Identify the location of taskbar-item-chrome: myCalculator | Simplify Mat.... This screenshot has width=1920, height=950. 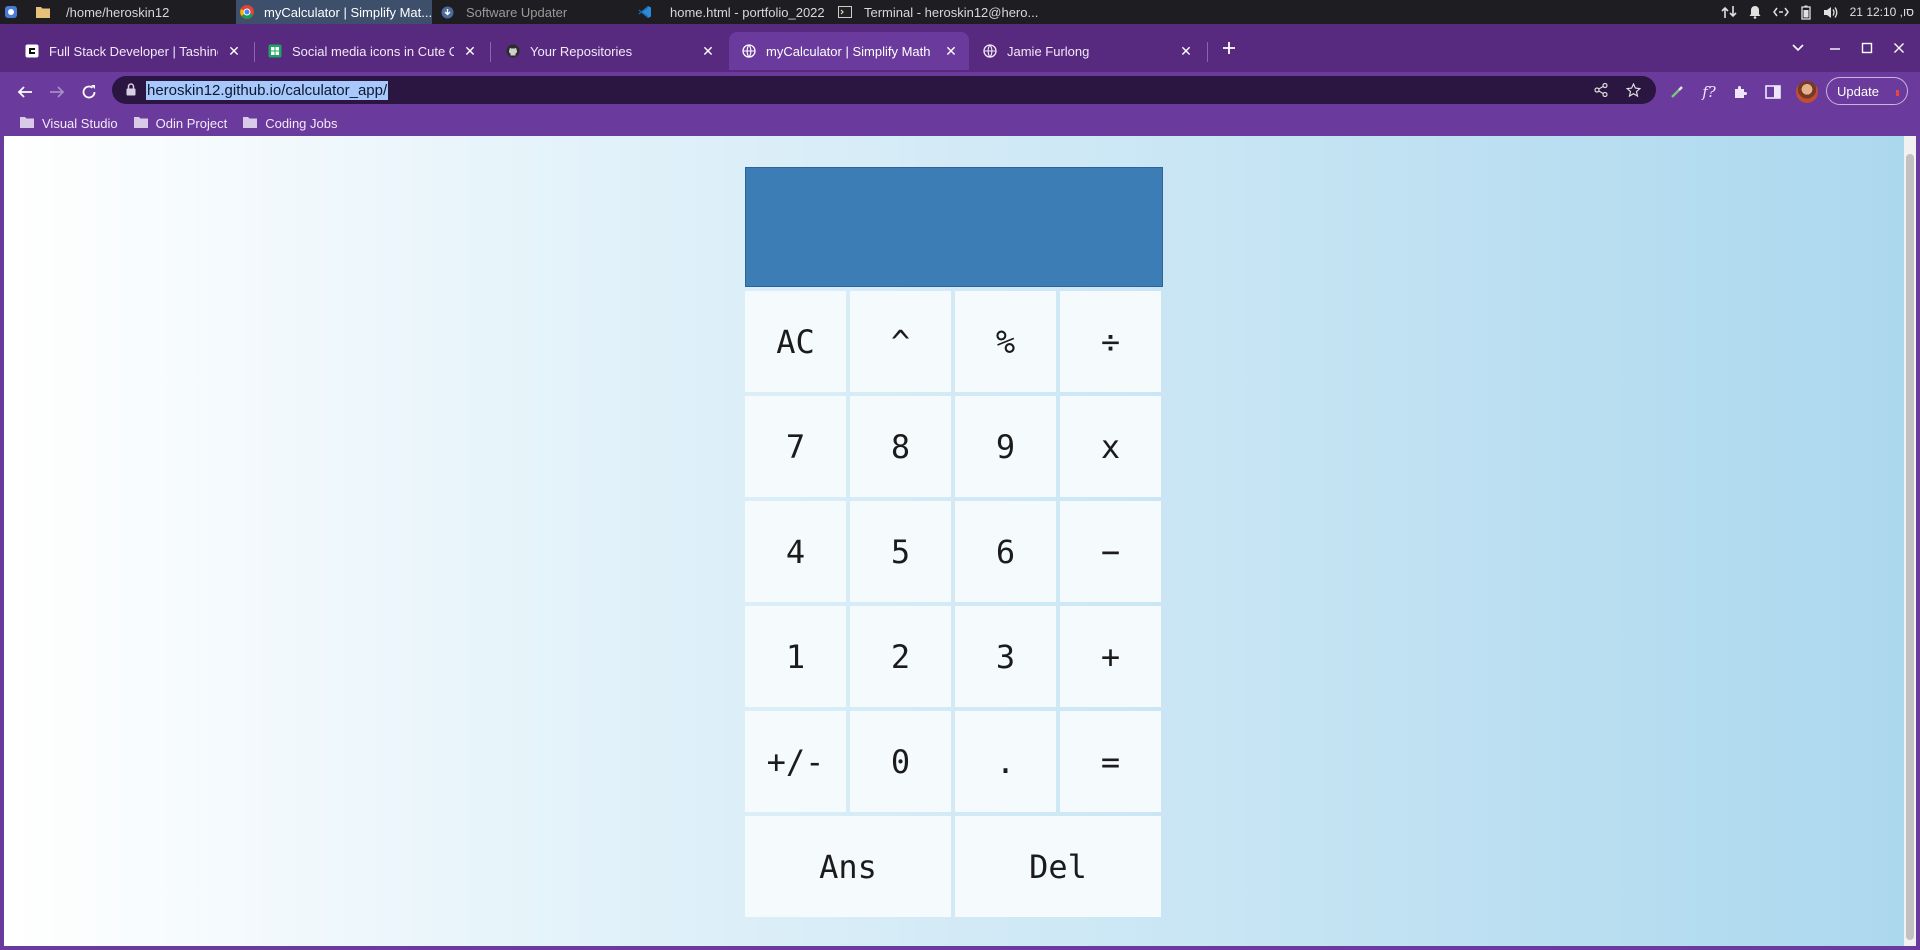
(334, 12).